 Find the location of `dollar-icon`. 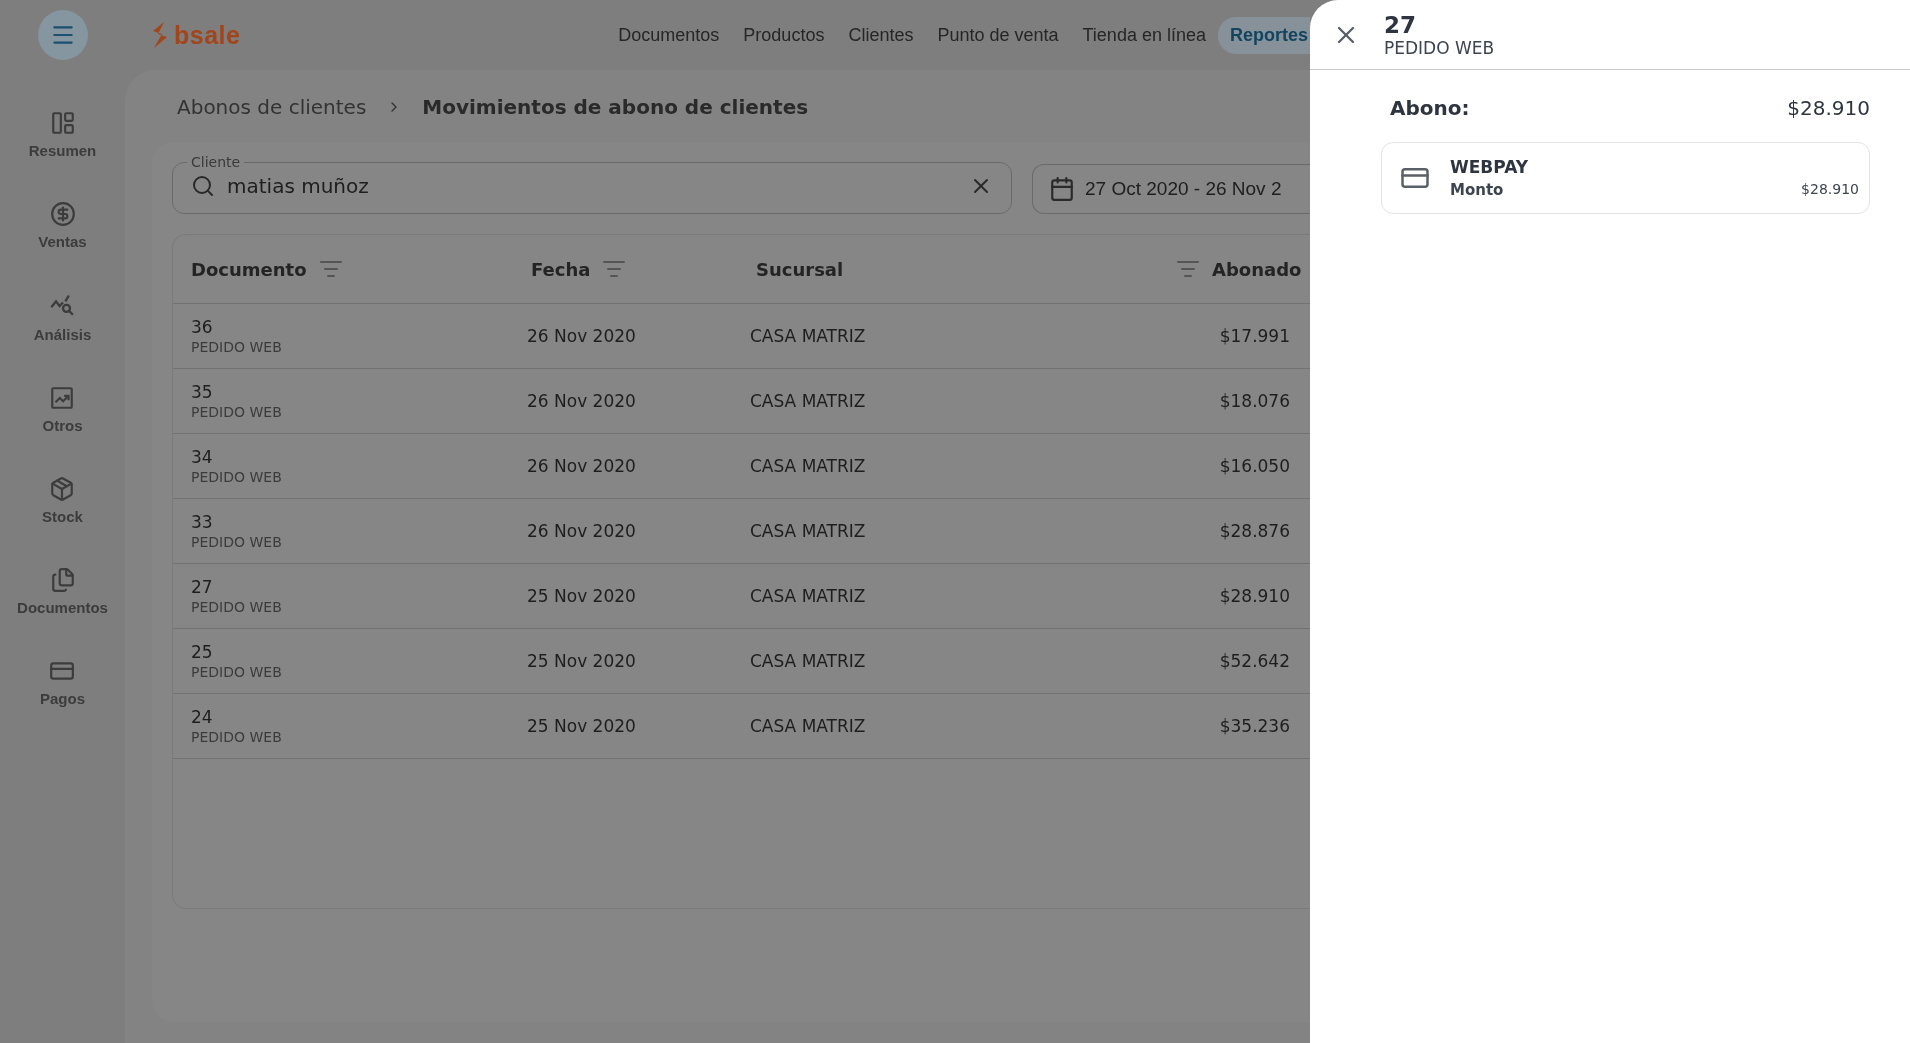

dollar-icon is located at coordinates (62, 214).